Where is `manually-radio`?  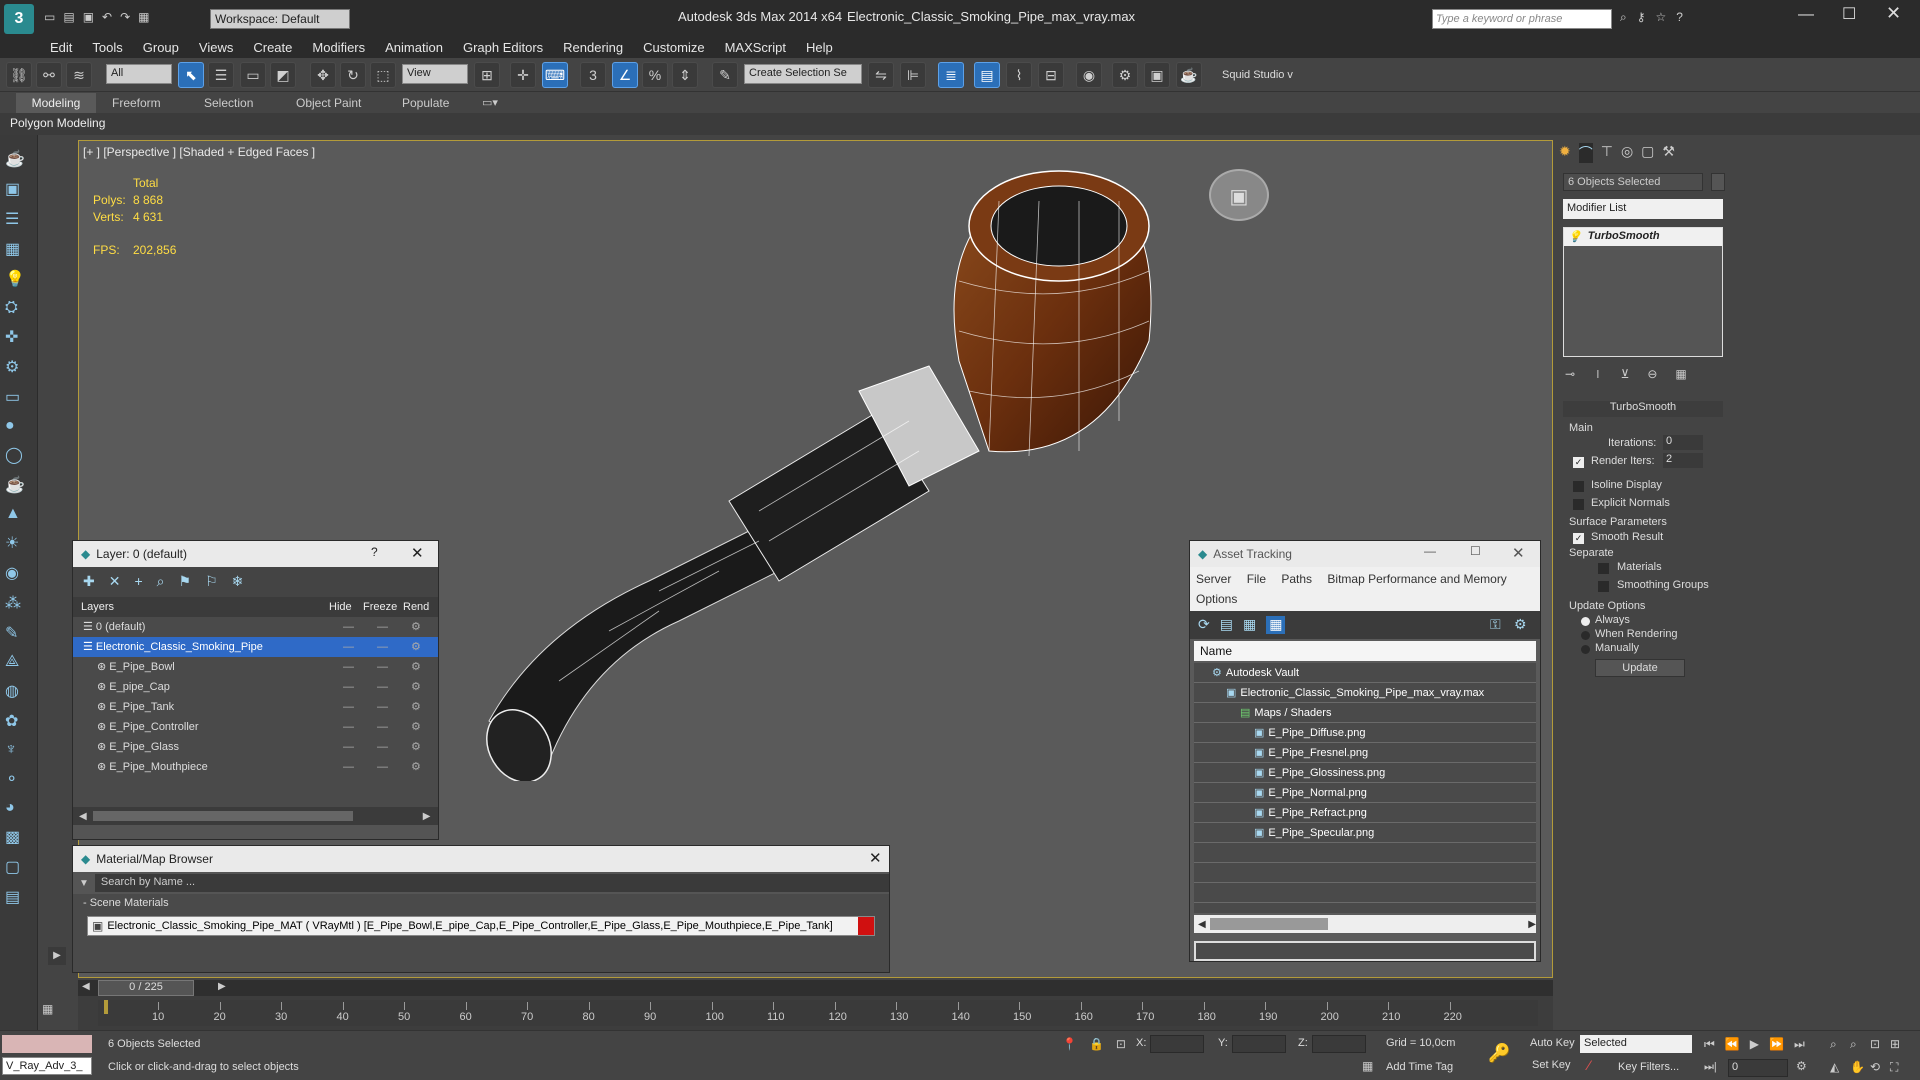 manually-radio is located at coordinates (1585, 649).